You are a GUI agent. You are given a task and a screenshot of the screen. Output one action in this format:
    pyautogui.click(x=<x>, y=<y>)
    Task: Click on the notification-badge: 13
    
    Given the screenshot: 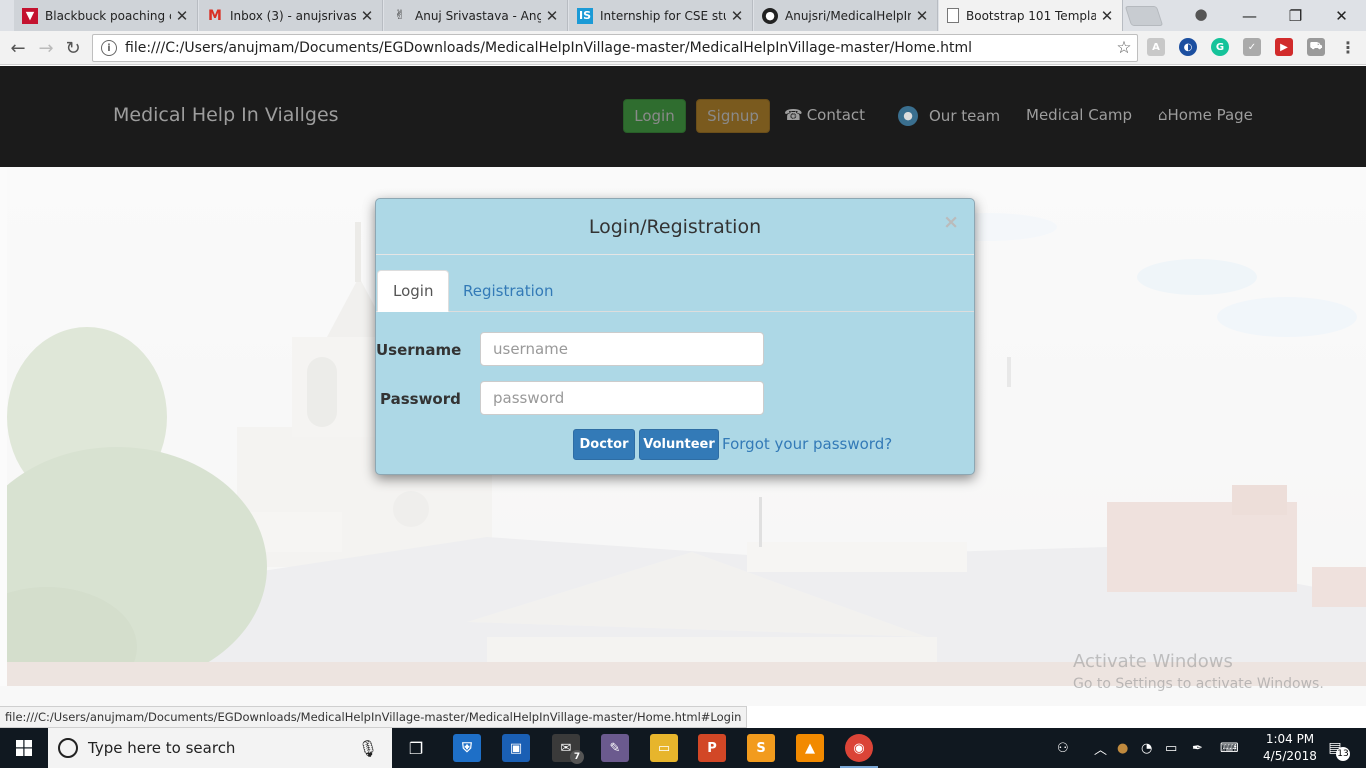 What is the action you would take?
    pyautogui.click(x=1343, y=754)
    